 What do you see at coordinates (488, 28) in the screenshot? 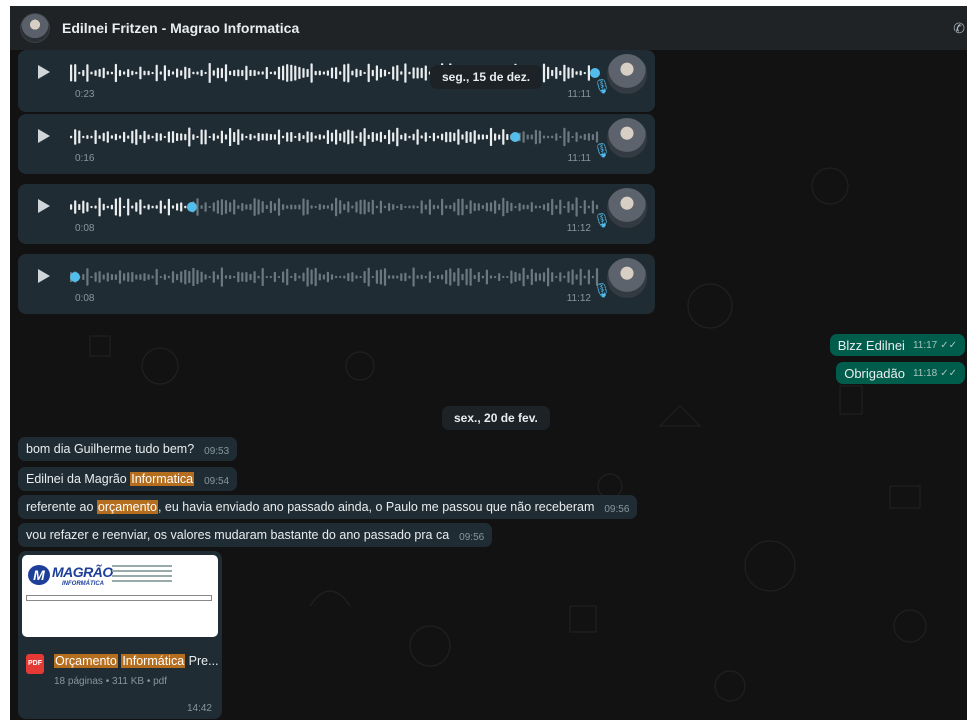
I see `chat-header: Edilnei Fritzen - Magrao Informatica ✆` at bounding box center [488, 28].